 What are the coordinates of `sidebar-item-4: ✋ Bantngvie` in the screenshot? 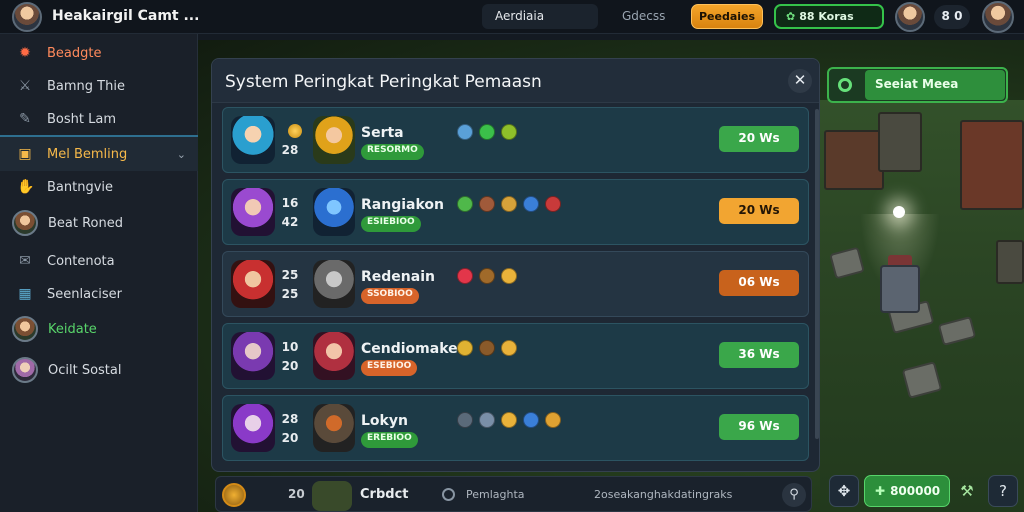 It's located at (99, 187).